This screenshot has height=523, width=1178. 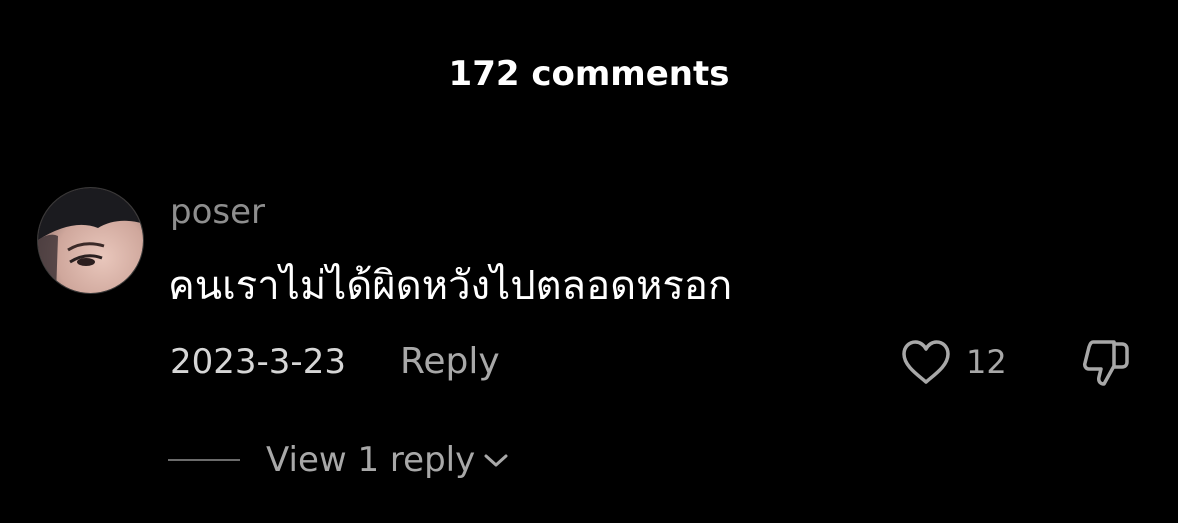 I want to click on avatar-image, so click(x=90, y=240).